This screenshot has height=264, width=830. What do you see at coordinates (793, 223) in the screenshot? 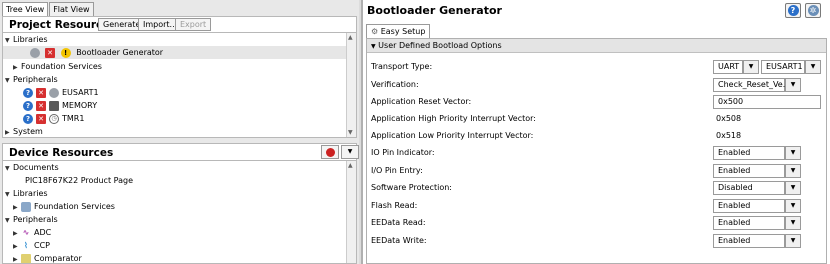
I see `eedata-read-dropdown: ▼` at bounding box center [793, 223].